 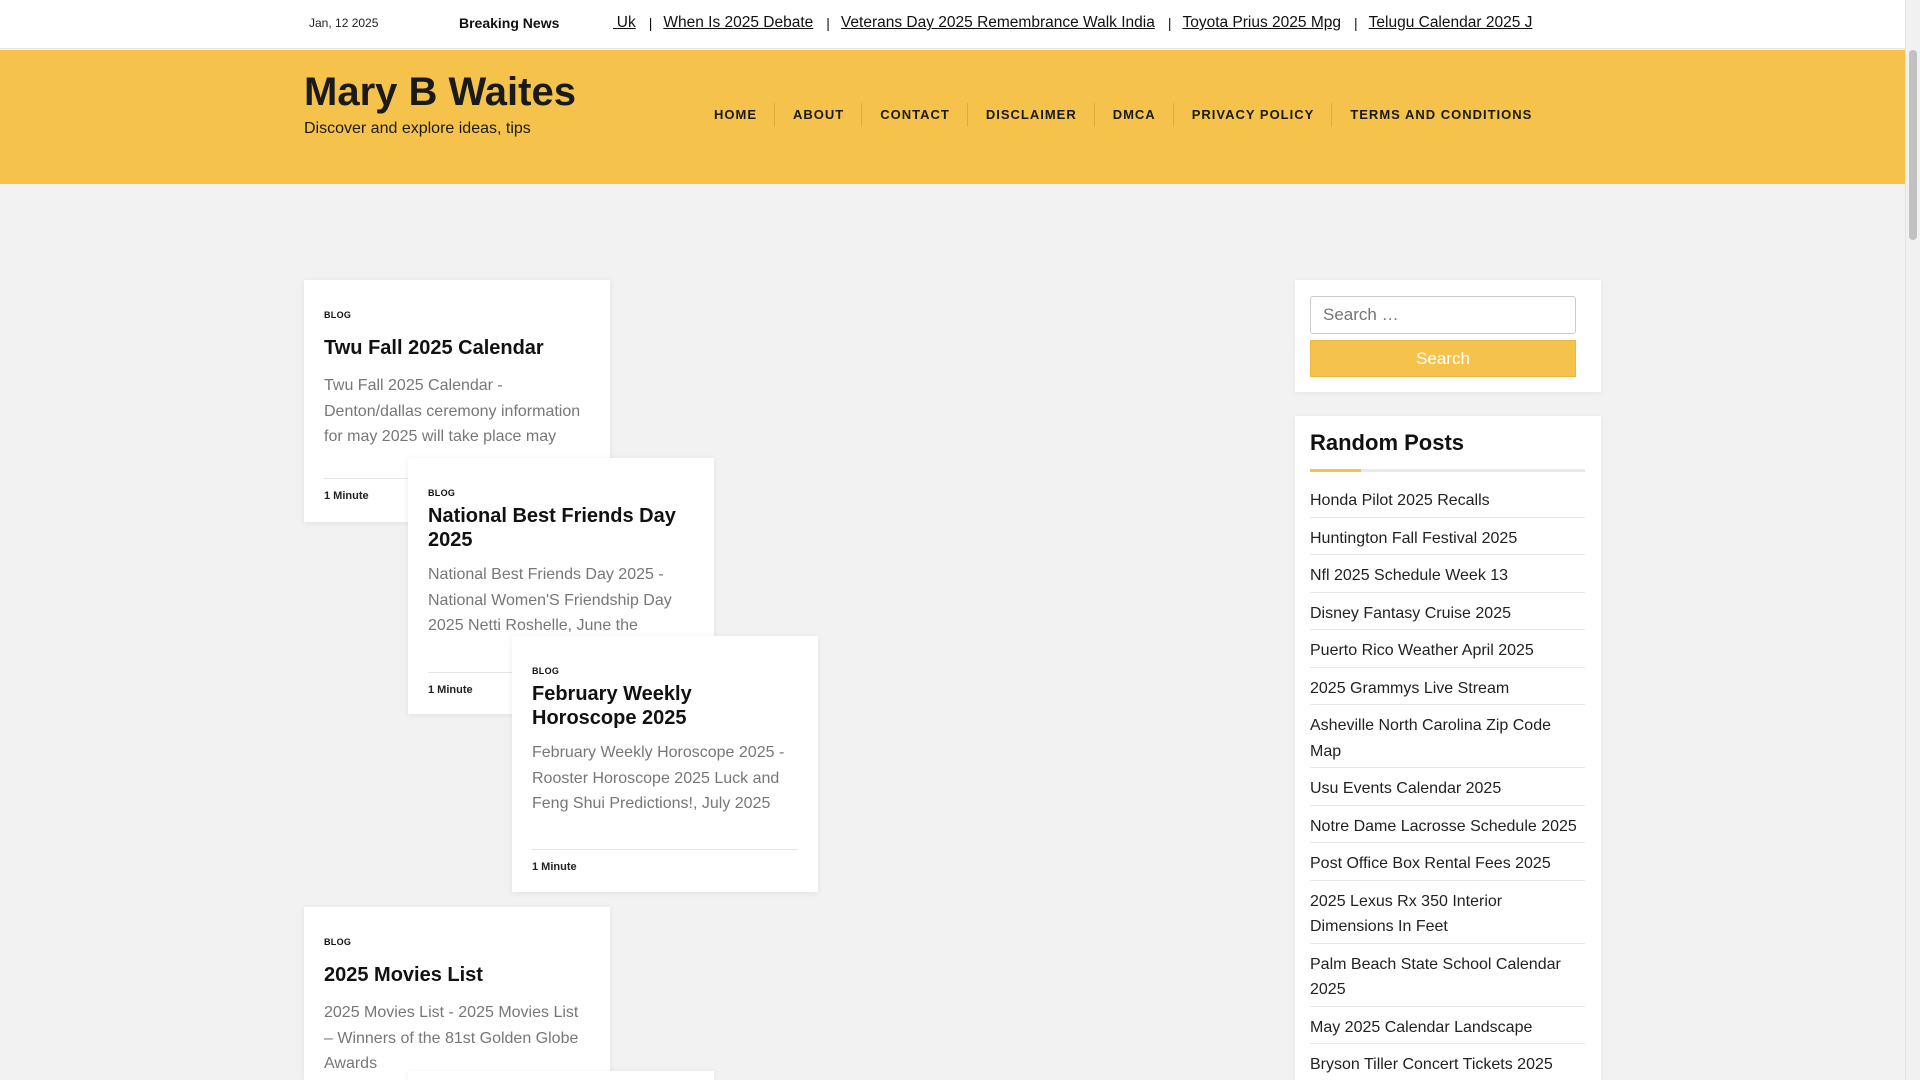 What do you see at coordinates (1134, 115) in the screenshot?
I see `nav-dmca: DMCA` at bounding box center [1134, 115].